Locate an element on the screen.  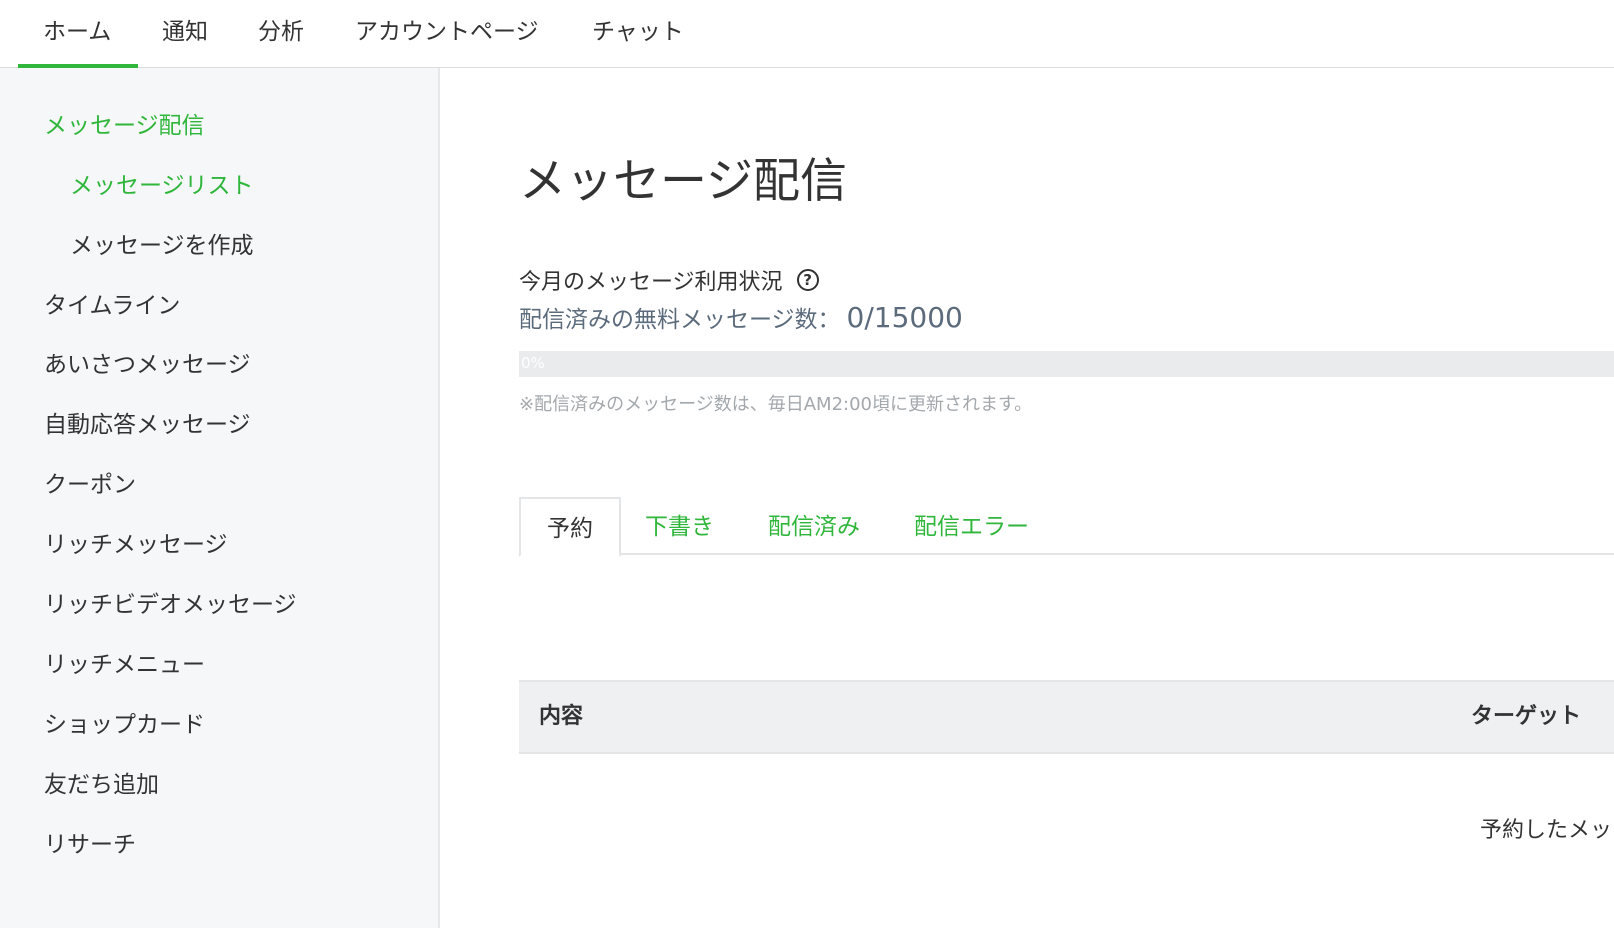
nav-tab-account-page: アカウントページ is located at coordinates (447, 34).